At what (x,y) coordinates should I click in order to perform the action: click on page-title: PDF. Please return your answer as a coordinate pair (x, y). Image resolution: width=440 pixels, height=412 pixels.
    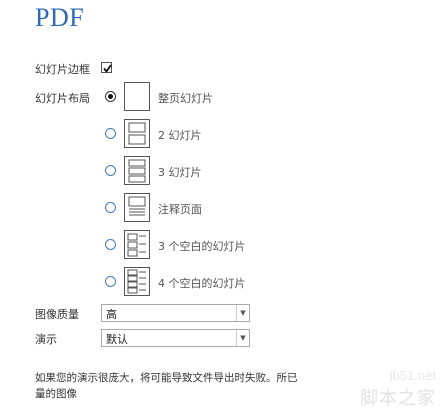
    Looking at the image, I should click on (60, 17).